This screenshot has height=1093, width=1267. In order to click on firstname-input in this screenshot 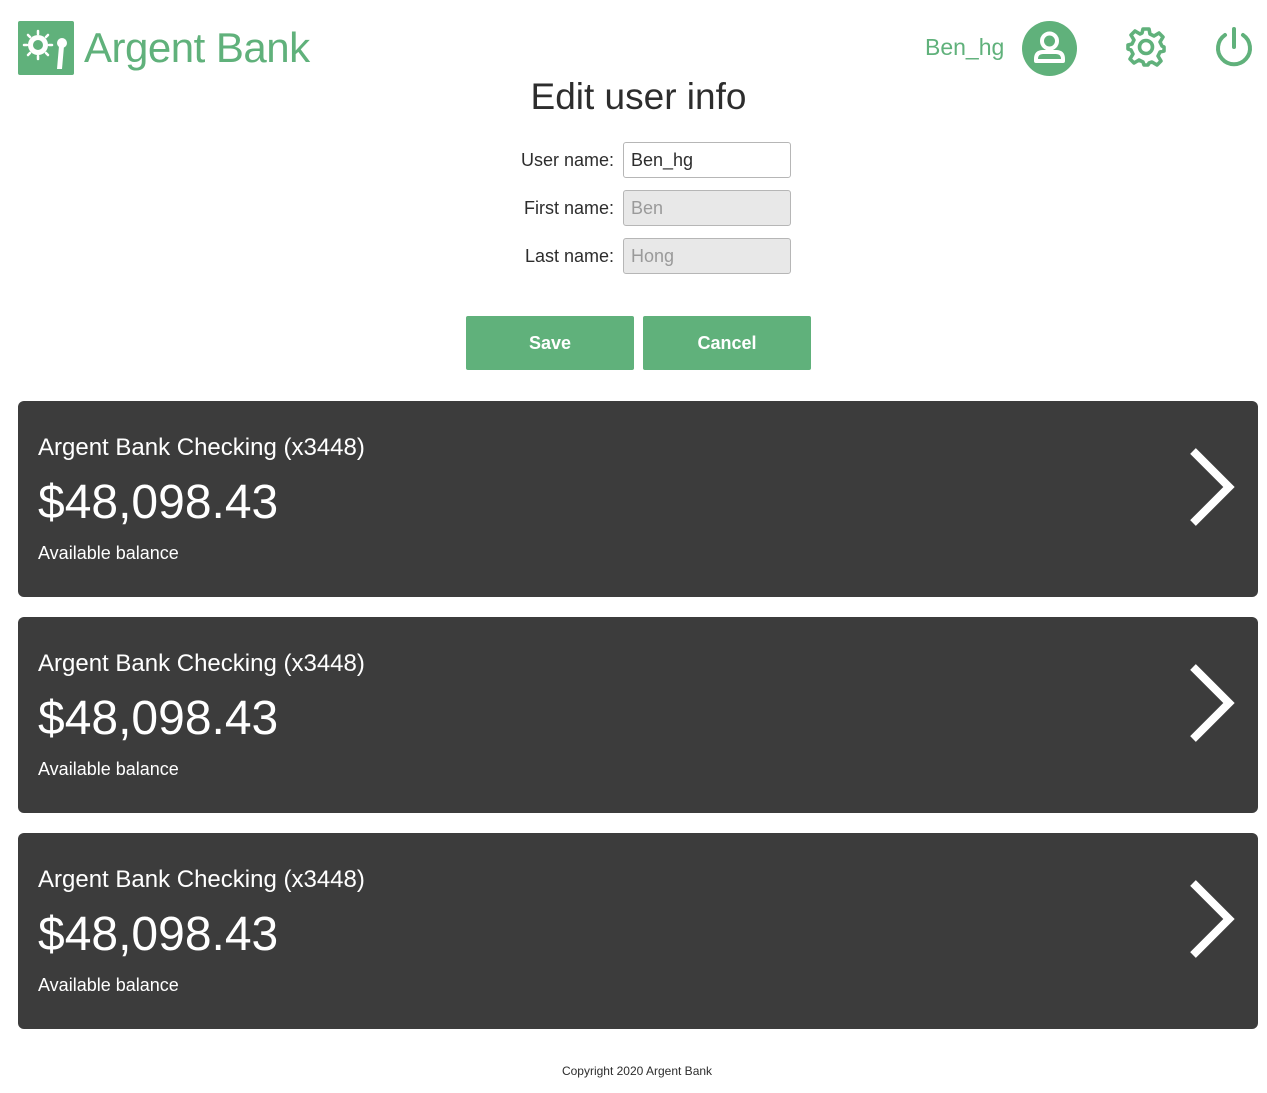, I will do `click(707, 208)`.